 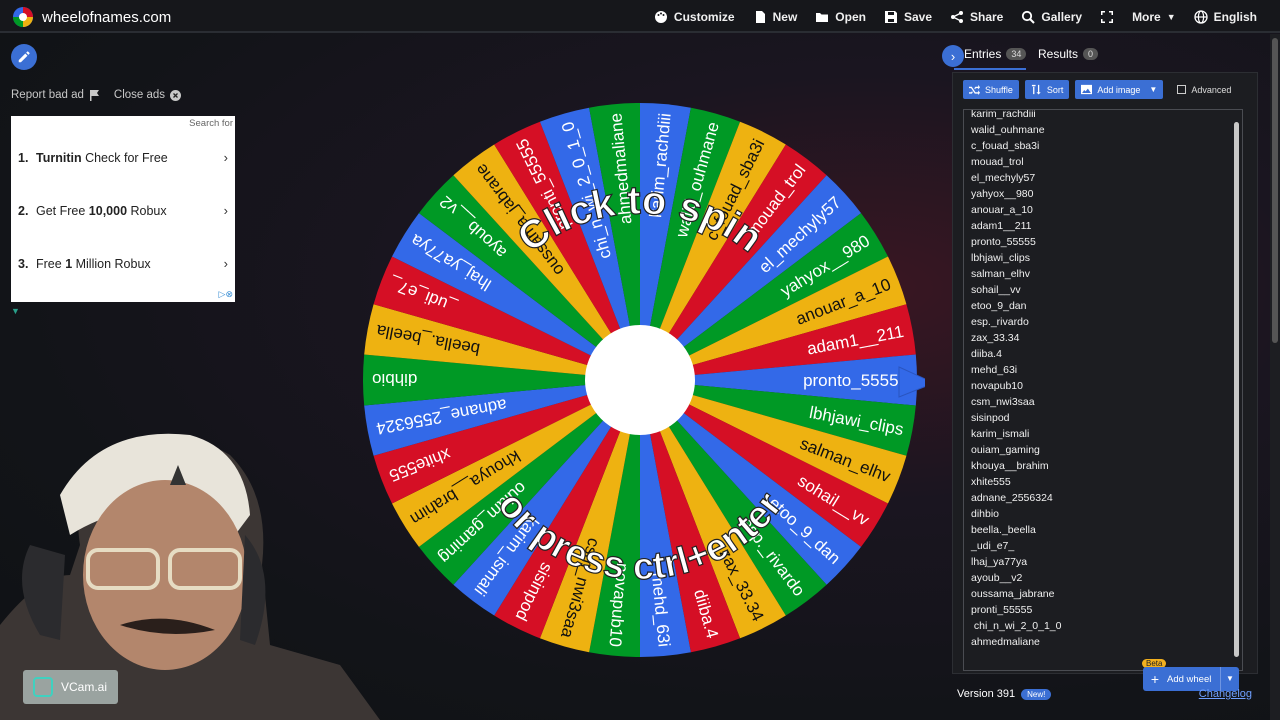 I want to click on entry-line: novapub10, so click(x=997, y=386).